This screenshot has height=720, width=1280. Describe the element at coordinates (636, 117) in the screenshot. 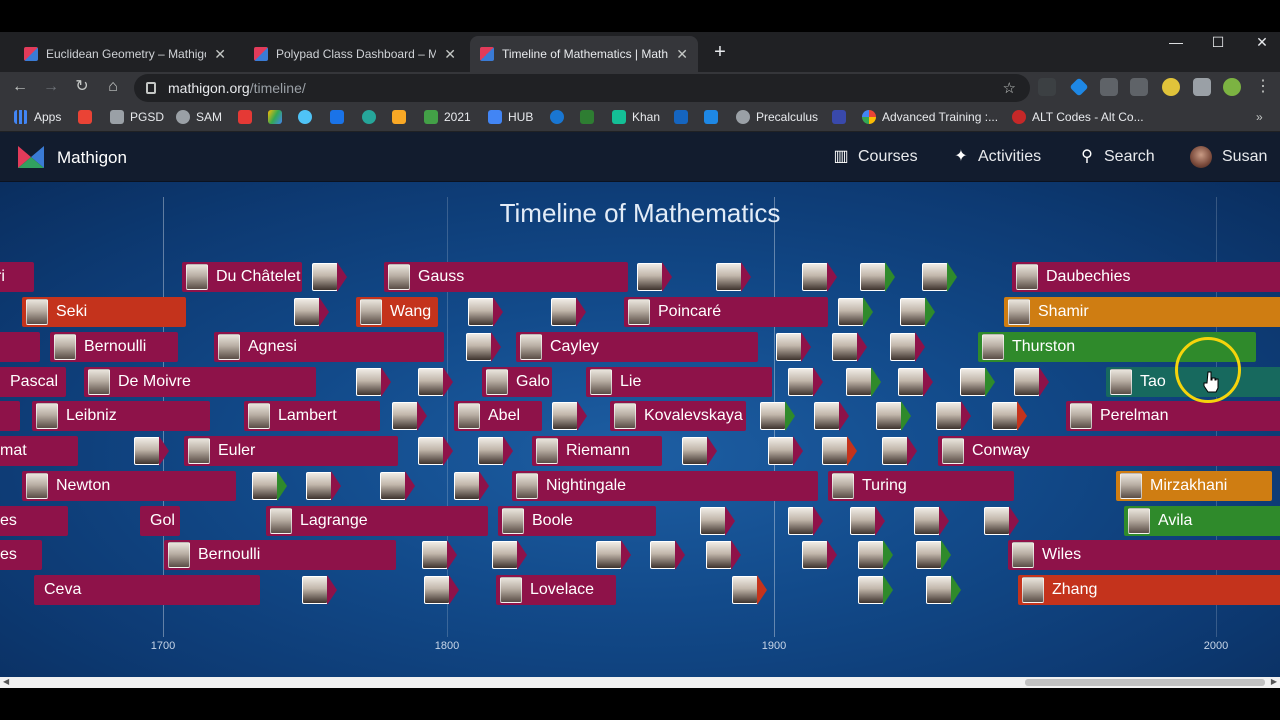

I see `bookmark-khan: Khan` at that location.